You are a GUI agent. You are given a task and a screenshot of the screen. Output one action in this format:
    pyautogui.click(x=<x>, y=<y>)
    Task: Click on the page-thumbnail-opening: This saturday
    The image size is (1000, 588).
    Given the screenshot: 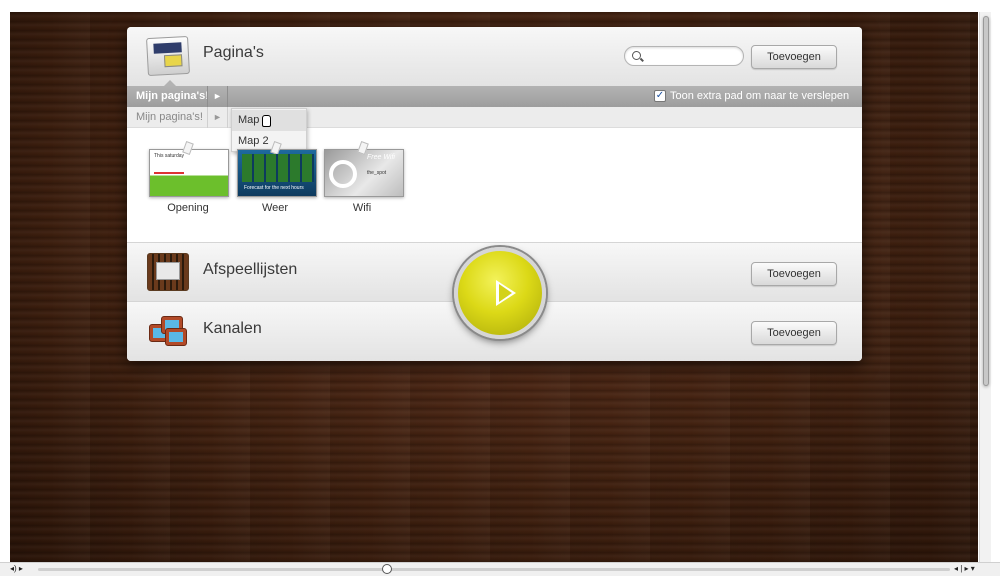 What is the action you would take?
    pyautogui.click(x=189, y=168)
    